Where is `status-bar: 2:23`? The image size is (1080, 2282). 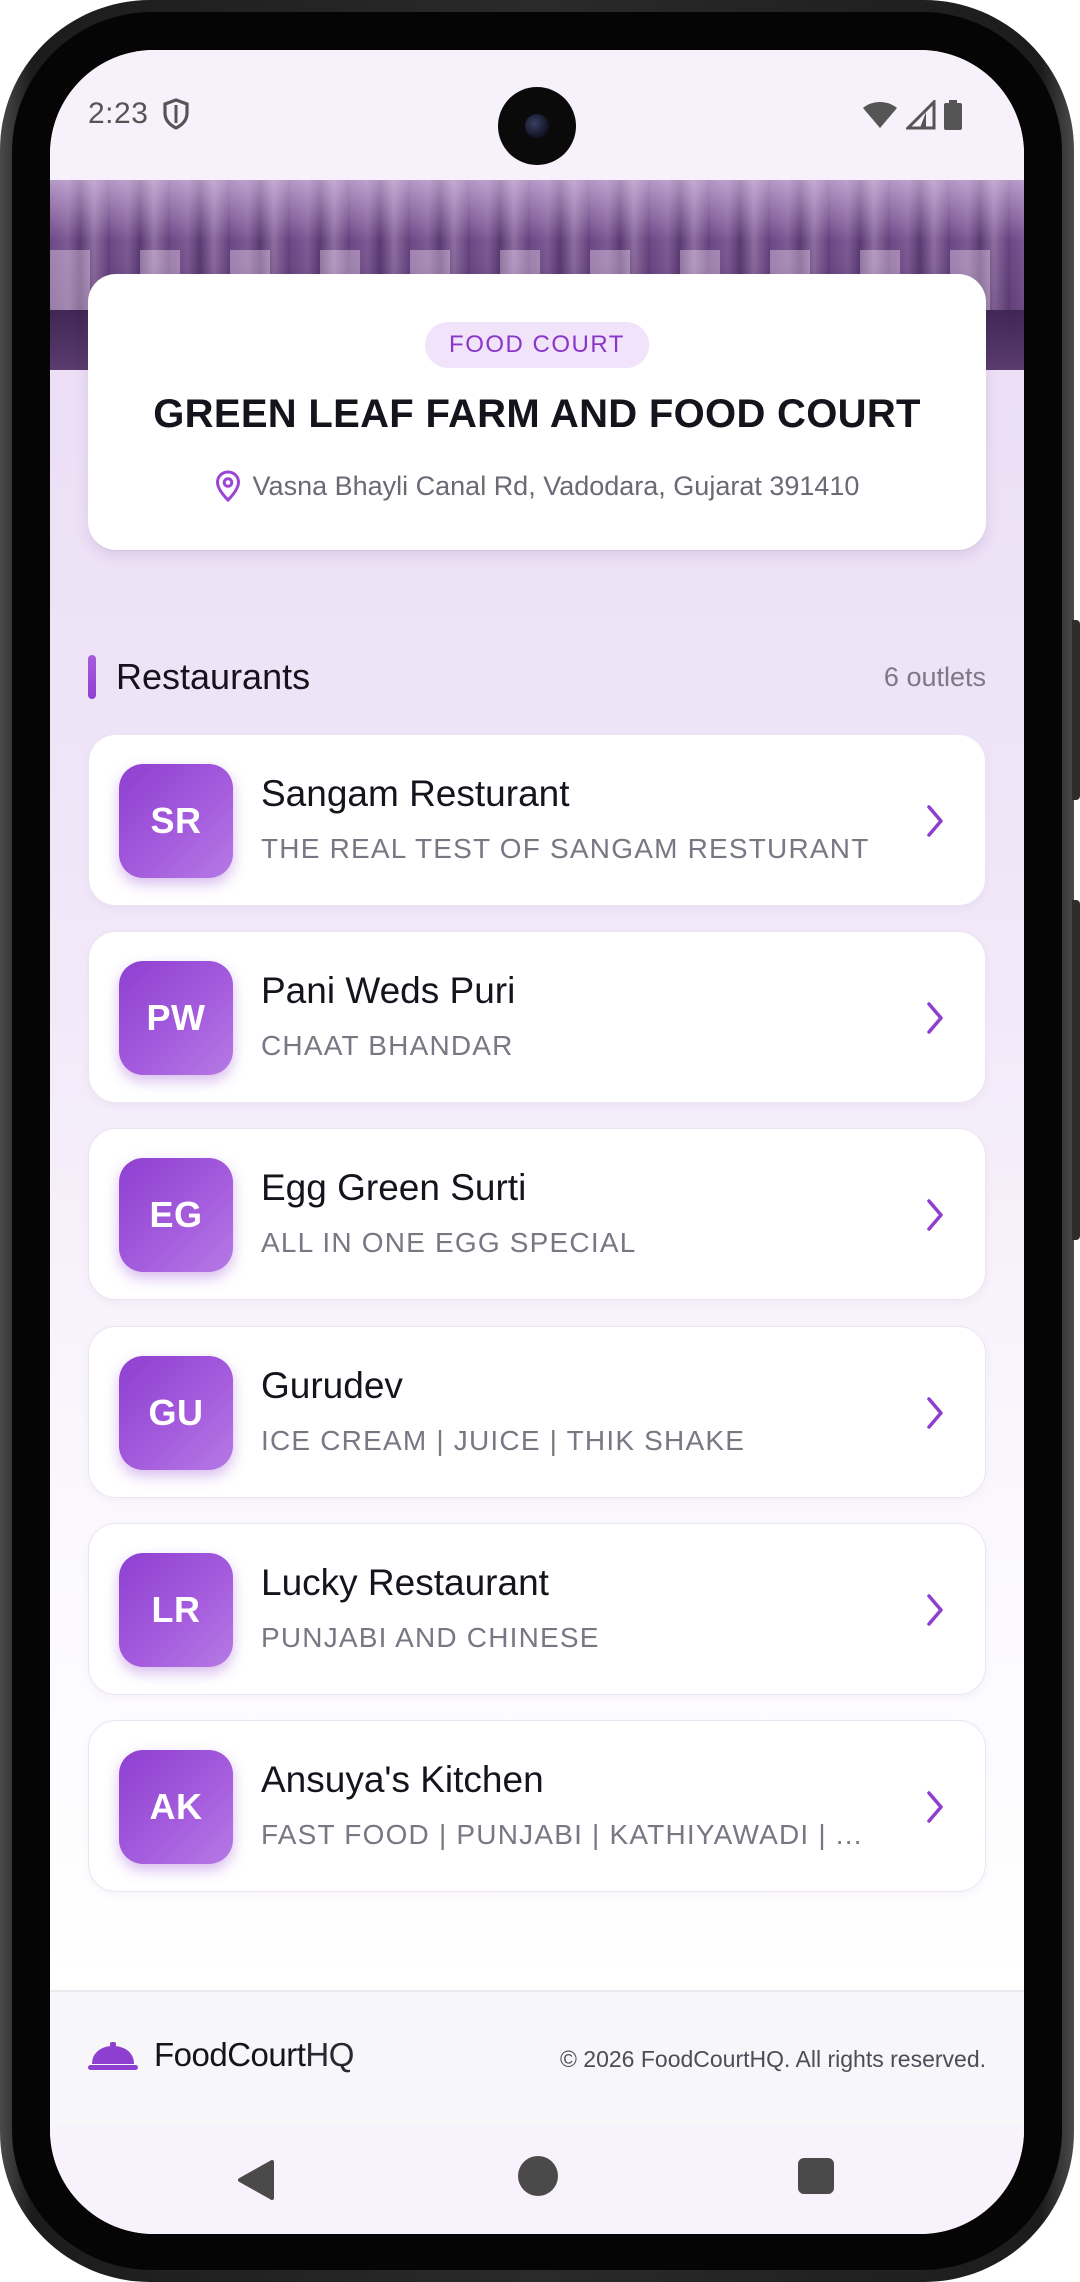
status-bar: 2:23 is located at coordinates (537, 115).